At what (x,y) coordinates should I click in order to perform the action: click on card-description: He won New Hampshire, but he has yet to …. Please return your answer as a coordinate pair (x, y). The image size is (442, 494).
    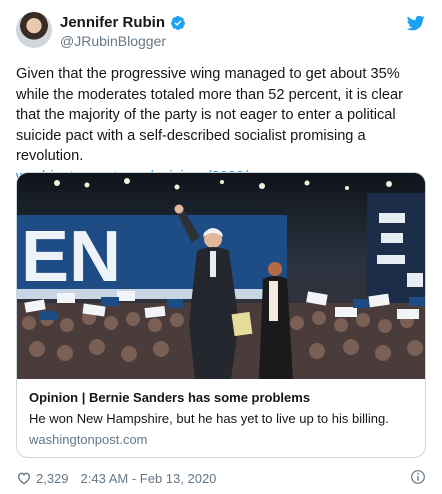
    Looking at the image, I should click on (209, 418).